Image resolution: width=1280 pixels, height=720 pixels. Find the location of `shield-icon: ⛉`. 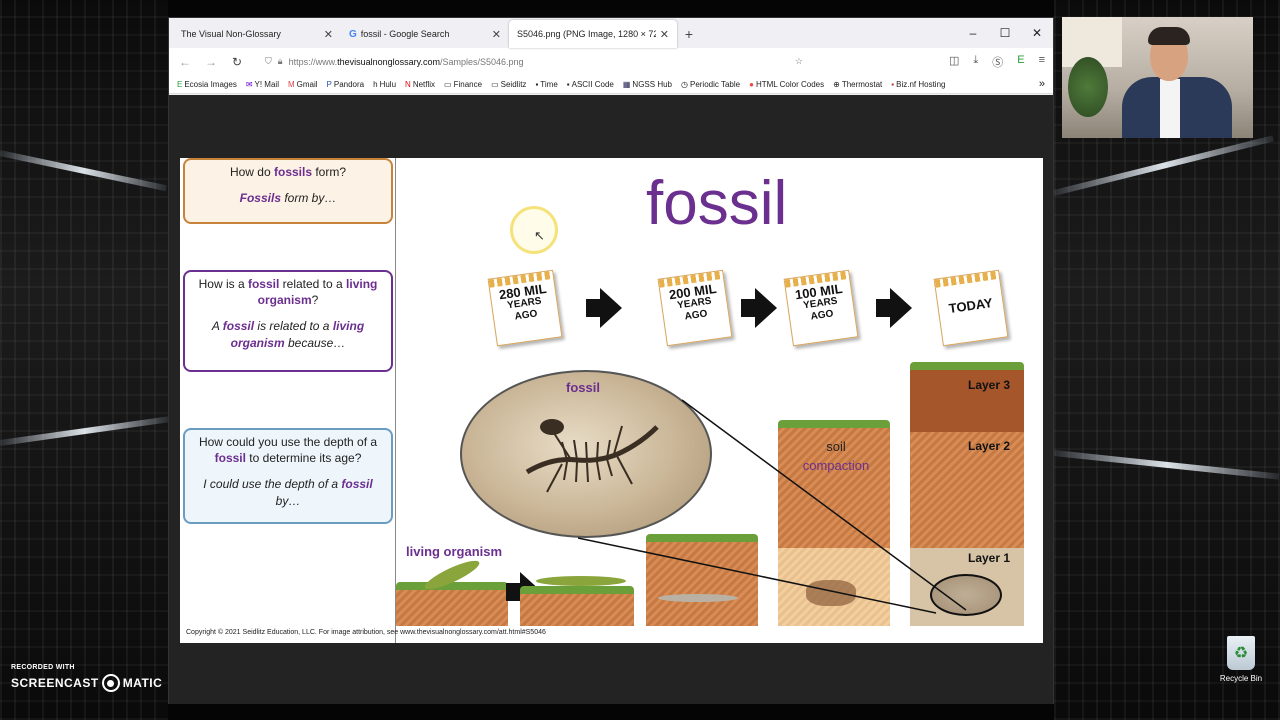

shield-icon: ⛉ is located at coordinates (268, 61).